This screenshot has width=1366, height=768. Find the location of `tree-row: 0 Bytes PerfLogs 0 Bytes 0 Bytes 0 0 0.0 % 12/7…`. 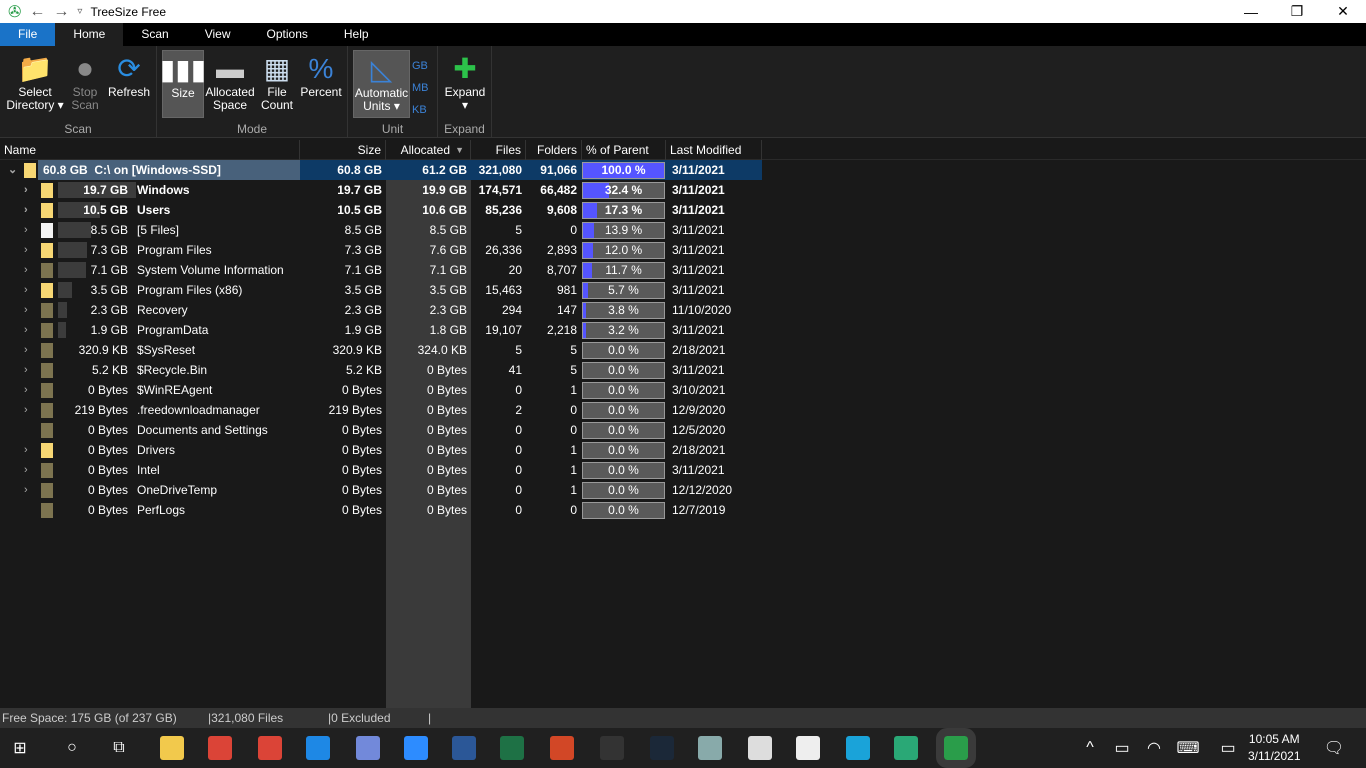

tree-row: 0 Bytes PerfLogs 0 Bytes 0 Bytes 0 0 0.0 % 12/7… is located at coordinates (381, 510).